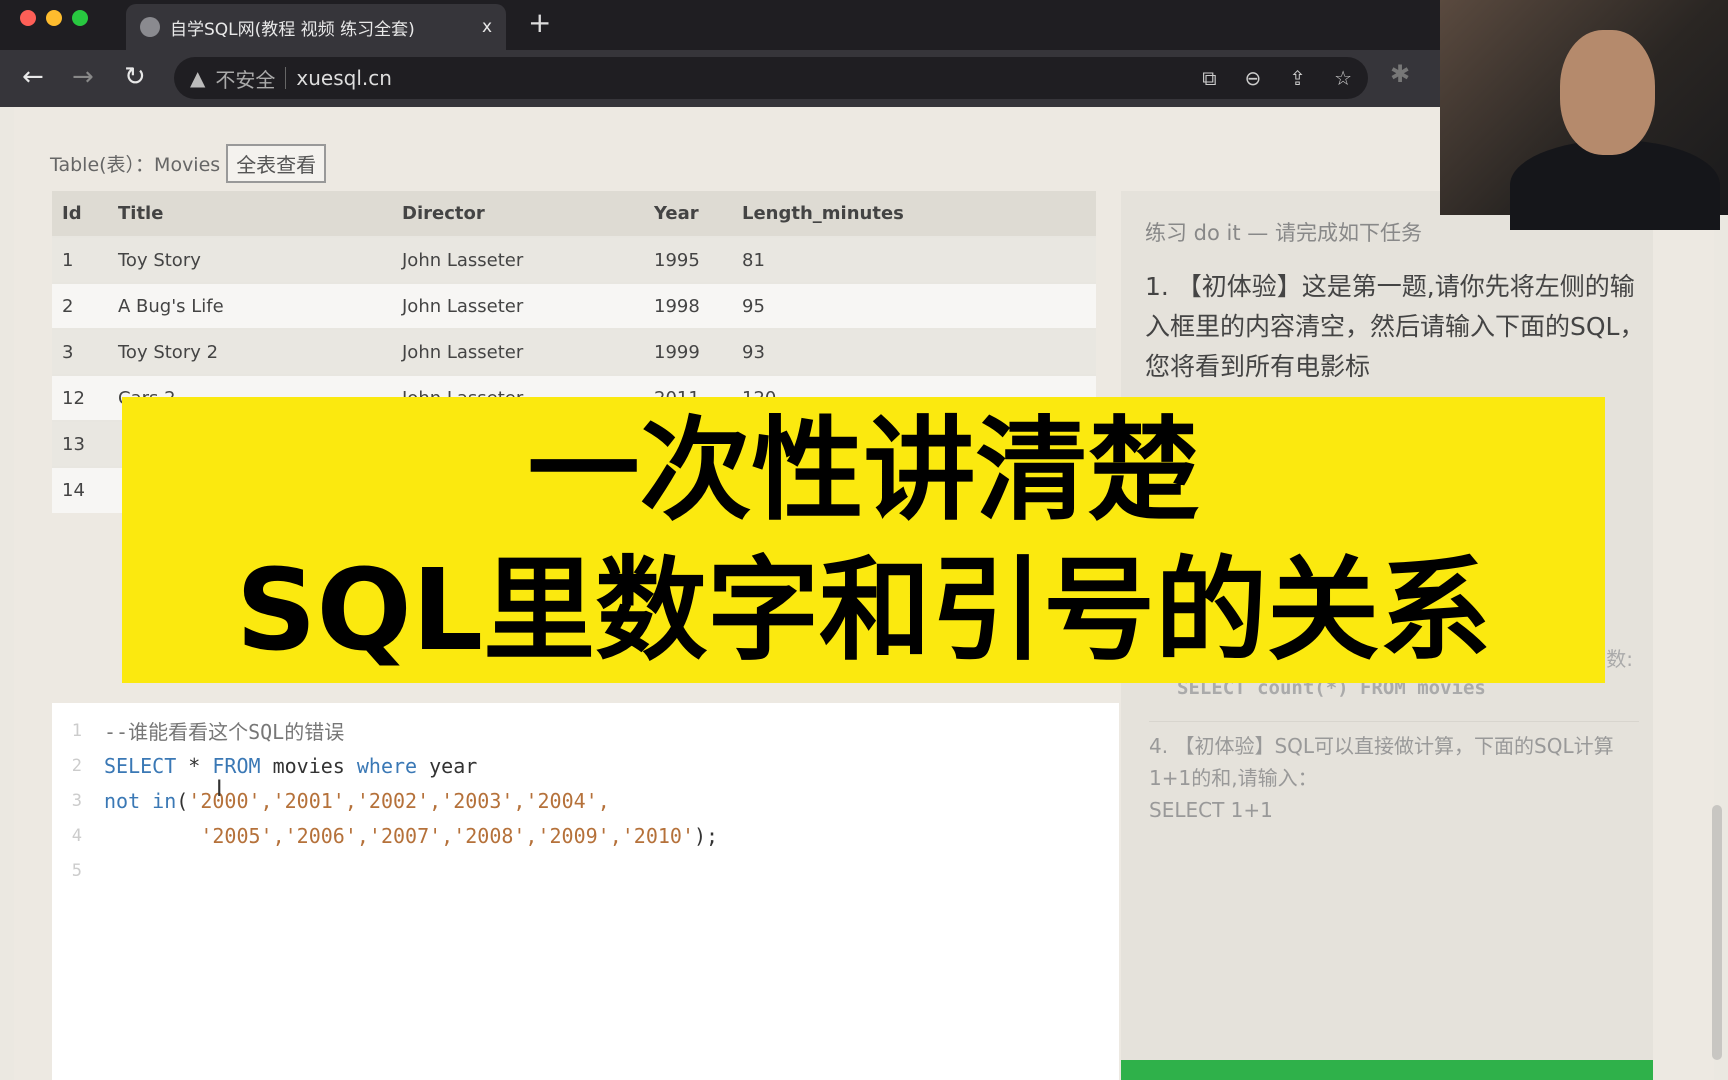 The height and width of the screenshot is (1080, 1728). I want to click on webcam-overlay, so click(1584, 115).